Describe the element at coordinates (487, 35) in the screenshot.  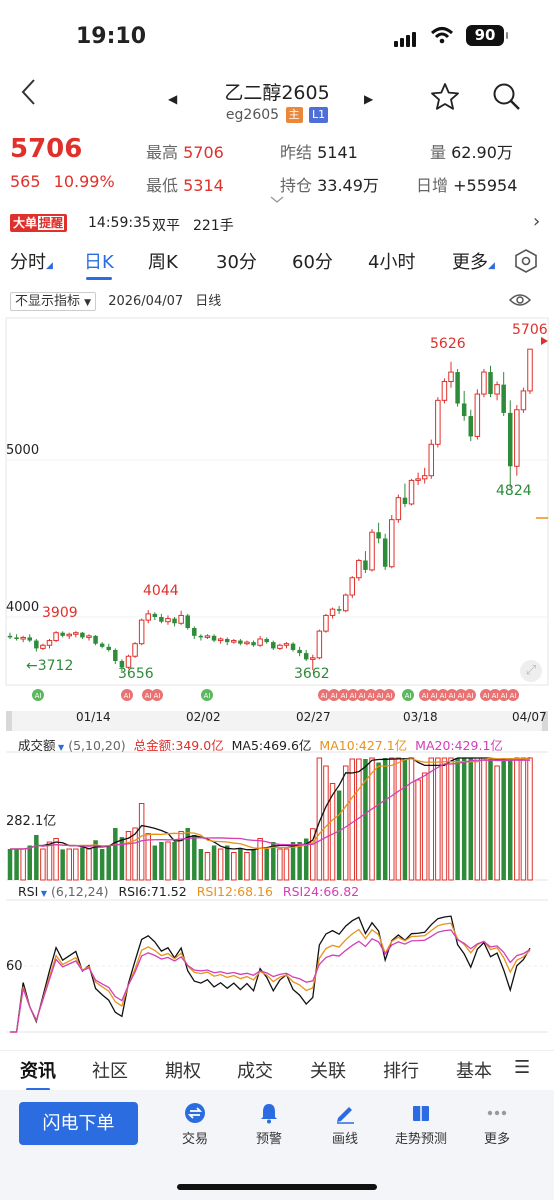
I see `battery-icon: 90` at that location.